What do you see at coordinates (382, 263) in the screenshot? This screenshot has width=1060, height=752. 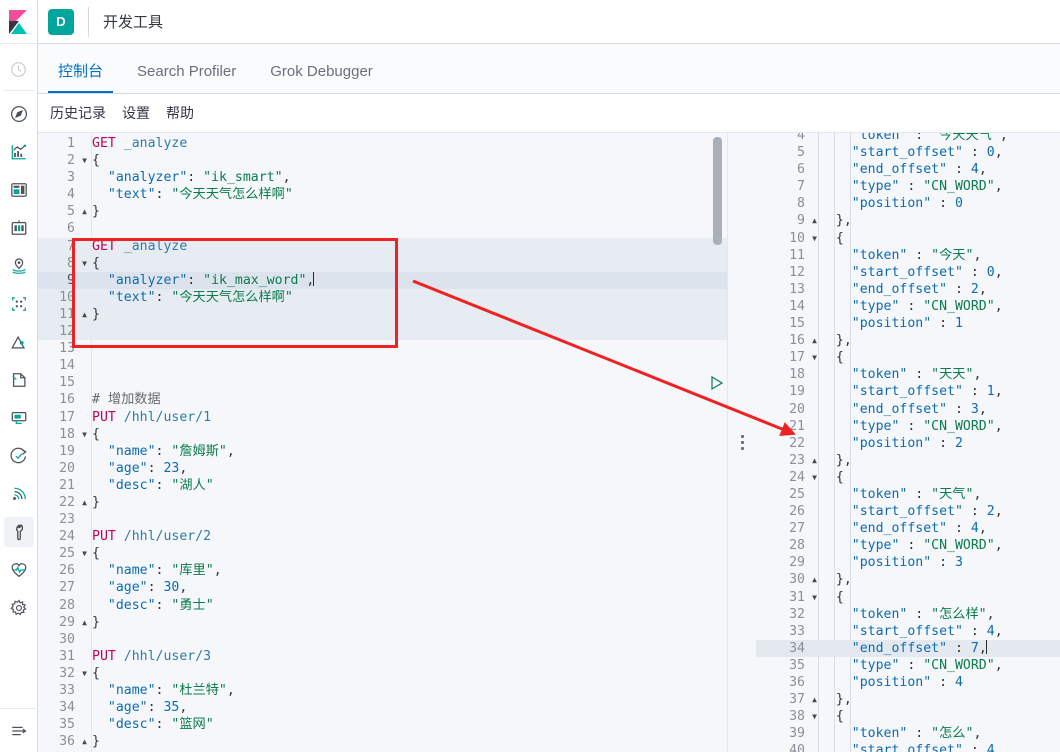 I see `code-line: 8 ▼ {` at bounding box center [382, 263].